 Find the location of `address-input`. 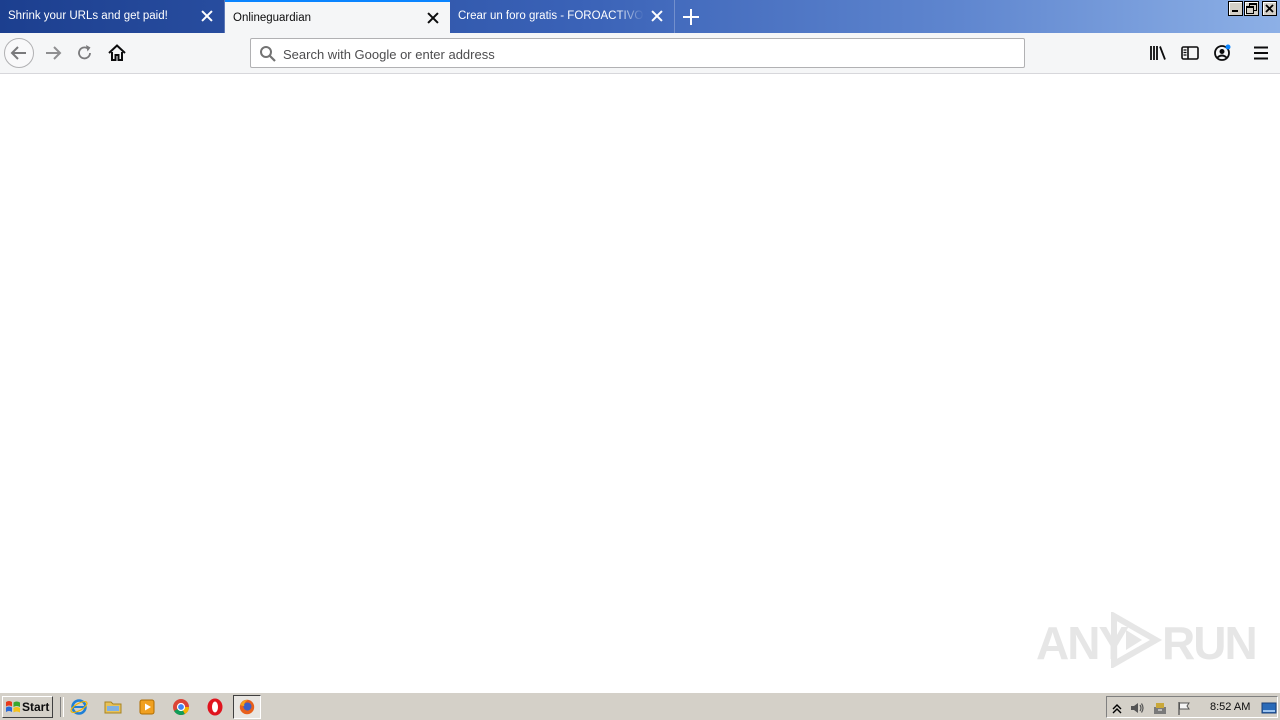

address-input is located at coordinates (648, 54).